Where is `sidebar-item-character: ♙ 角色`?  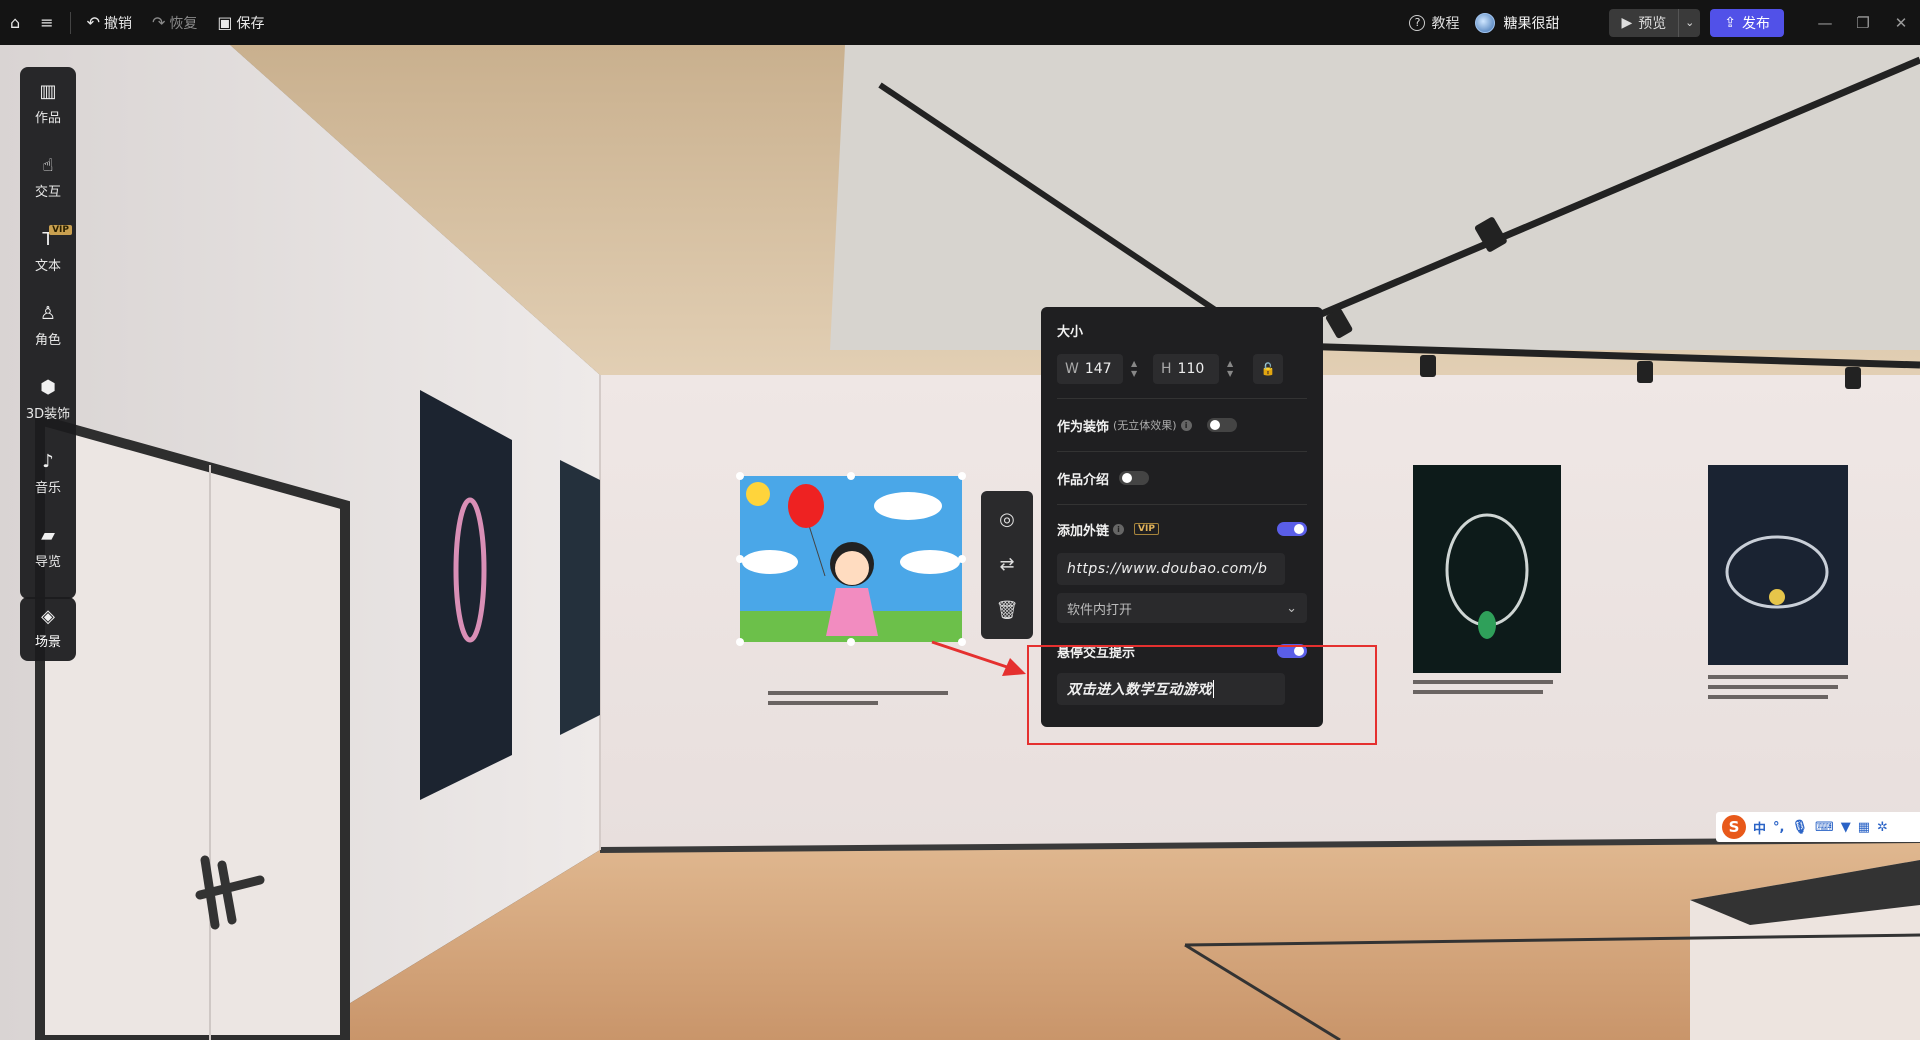
sidebar-item-character: ♙ 角色 is located at coordinates (48, 326).